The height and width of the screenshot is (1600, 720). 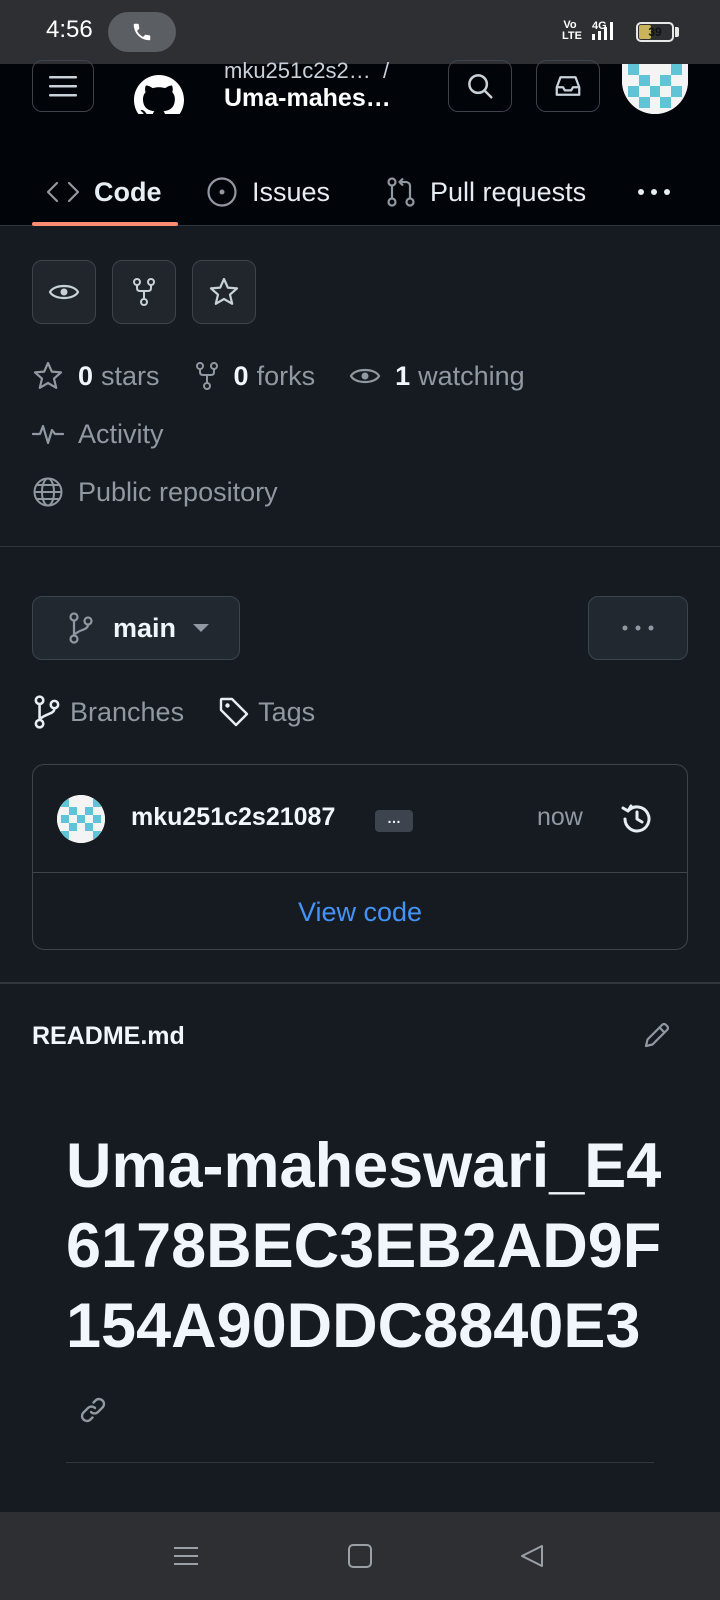 I want to click on link-icon, so click(x=93, y=1410).